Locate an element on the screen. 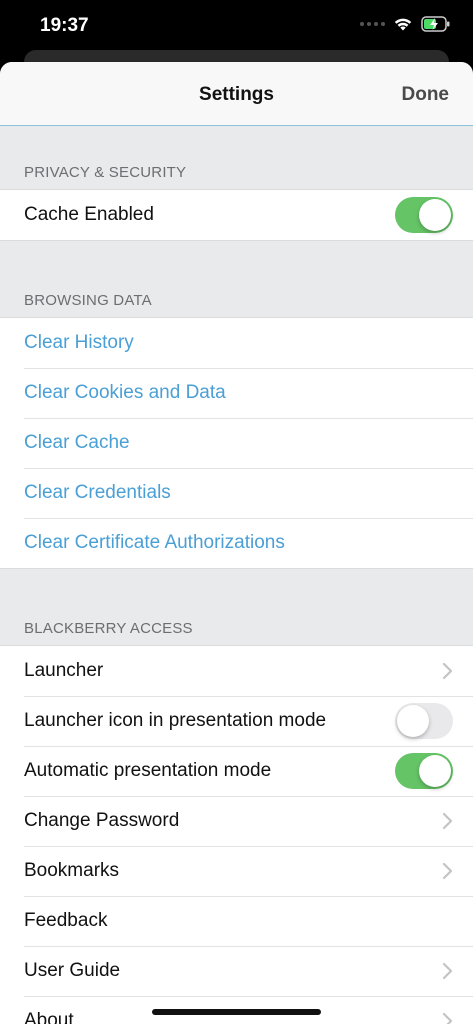 The width and height of the screenshot is (473, 1024). status-icons is located at coordinates (405, 24).